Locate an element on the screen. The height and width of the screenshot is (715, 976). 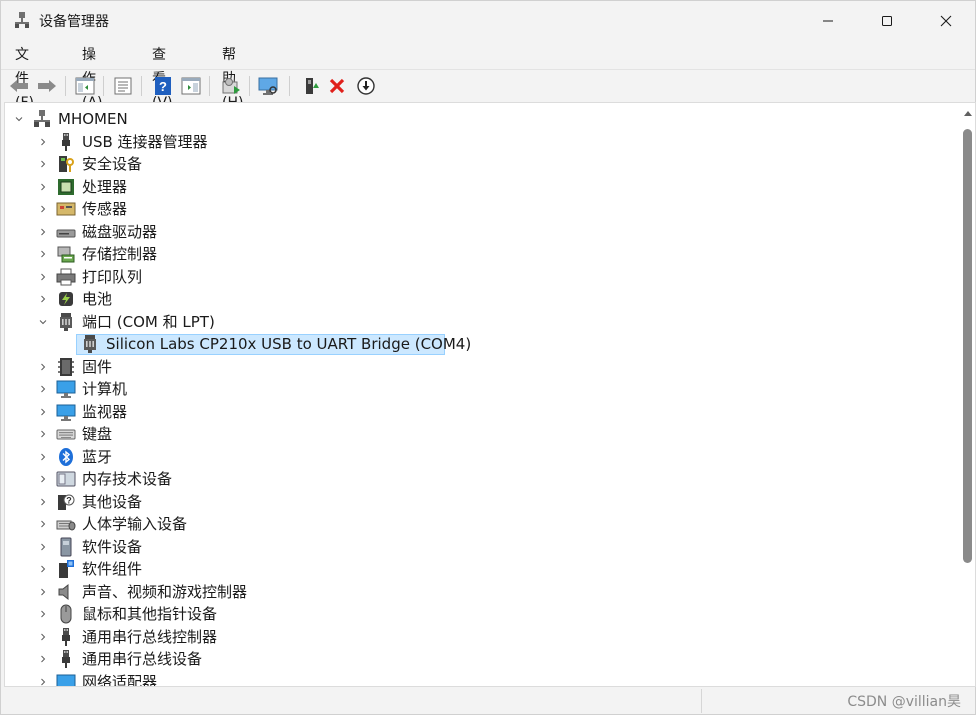
tree-category-node: ? 其他设备 is located at coordinates (480, 502).